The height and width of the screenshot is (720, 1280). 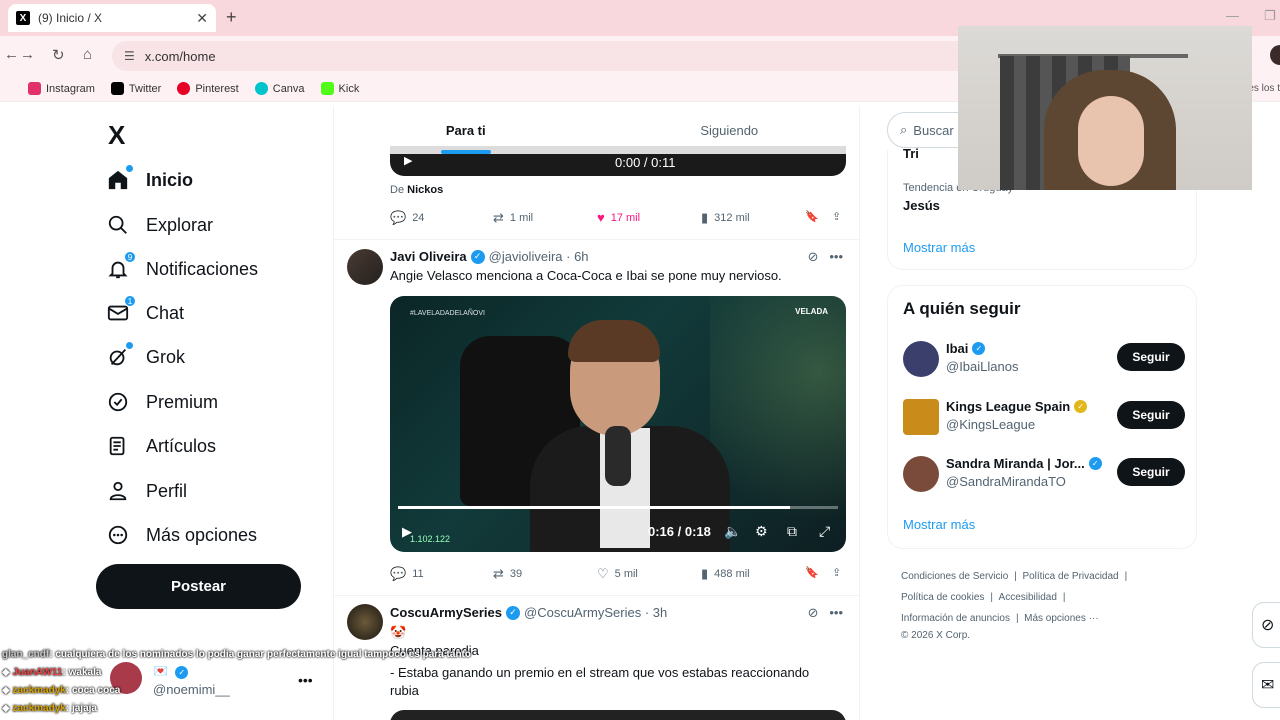 I want to click on bookmark-instagram: Instagram, so click(x=61, y=88).